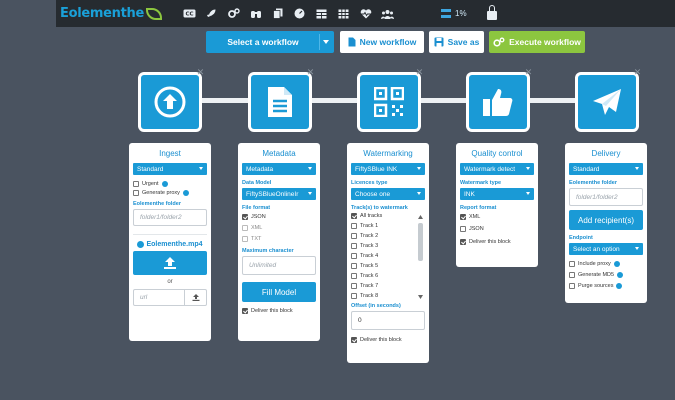 This screenshot has height=400, width=675. What do you see at coordinates (159, 297) in the screenshot?
I see `url-input: url` at bounding box center [159, 297].